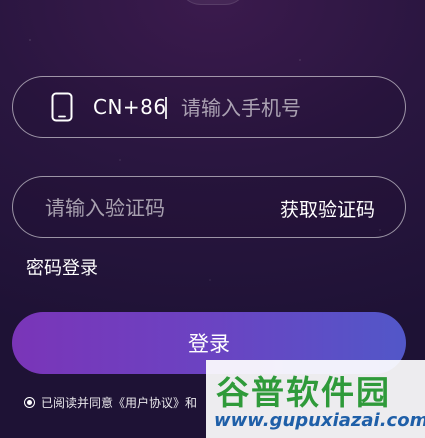 This screenshot has width=425, height=438. Describe the element at coordinates (149, 402) in the screenshot. I see `user-agreement-link: 《用户协议》` at that location.